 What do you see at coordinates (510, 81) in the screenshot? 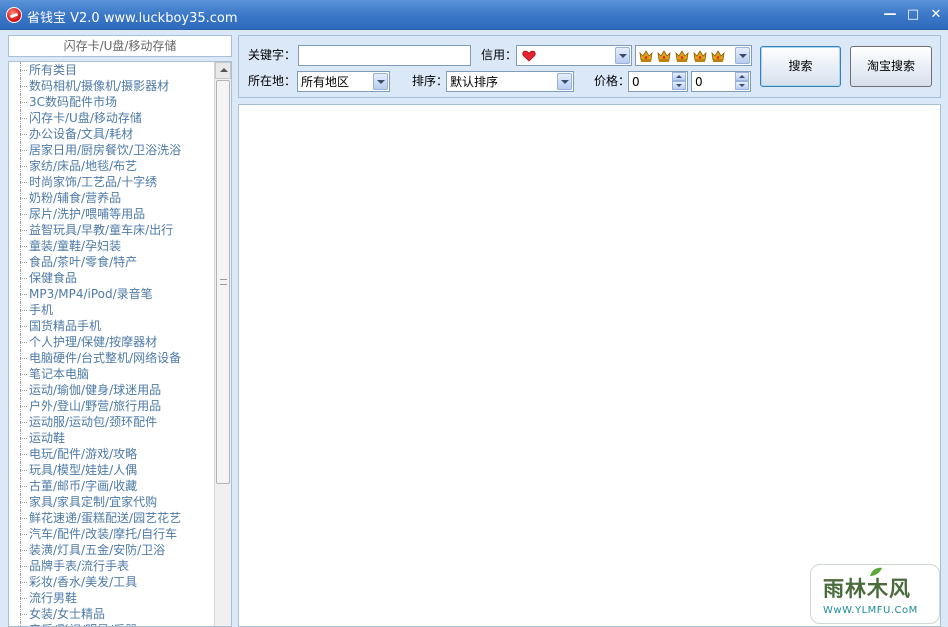
I see `sort-select: 默认排序` at bounding box center [510, 81].